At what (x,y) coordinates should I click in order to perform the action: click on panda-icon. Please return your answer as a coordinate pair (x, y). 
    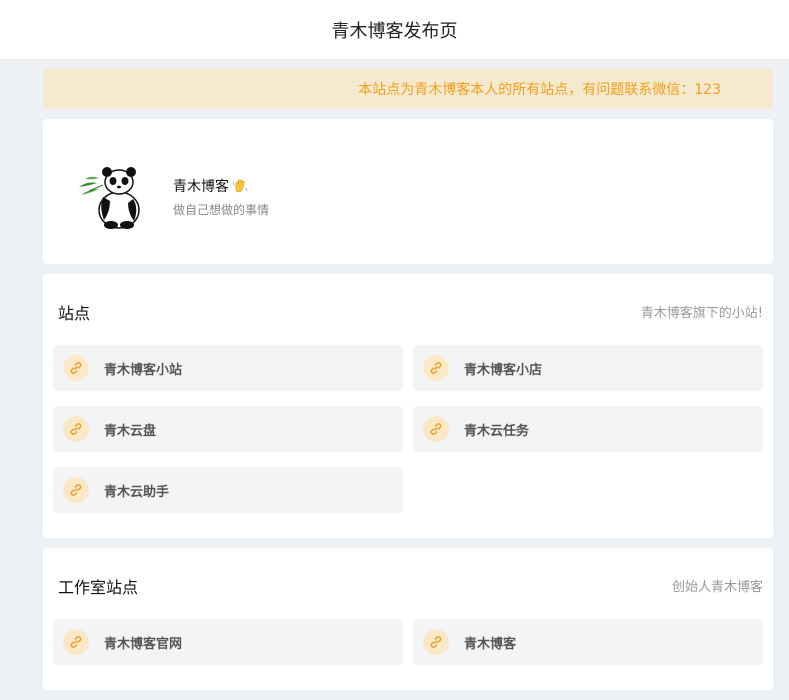
    Looking at the image, I should click on (109, 198).